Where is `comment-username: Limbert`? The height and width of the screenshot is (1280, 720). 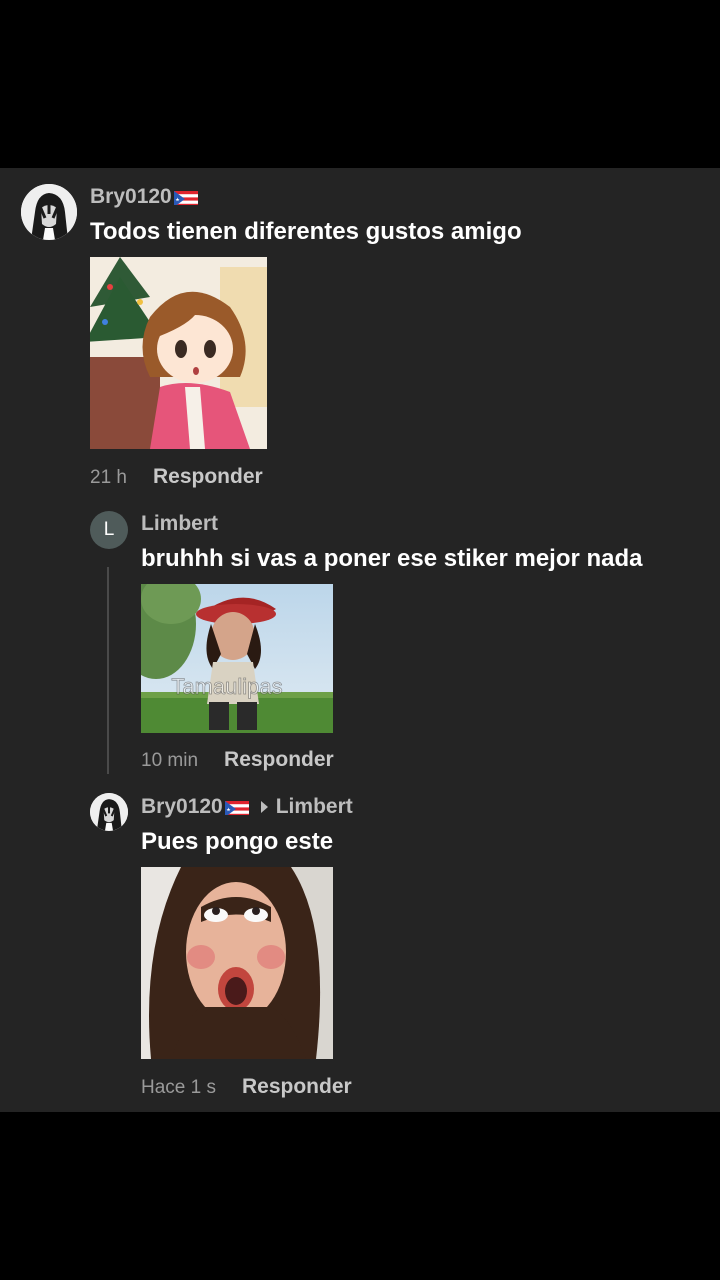 comment-username: Limbert is located at coordinates (179, 524).